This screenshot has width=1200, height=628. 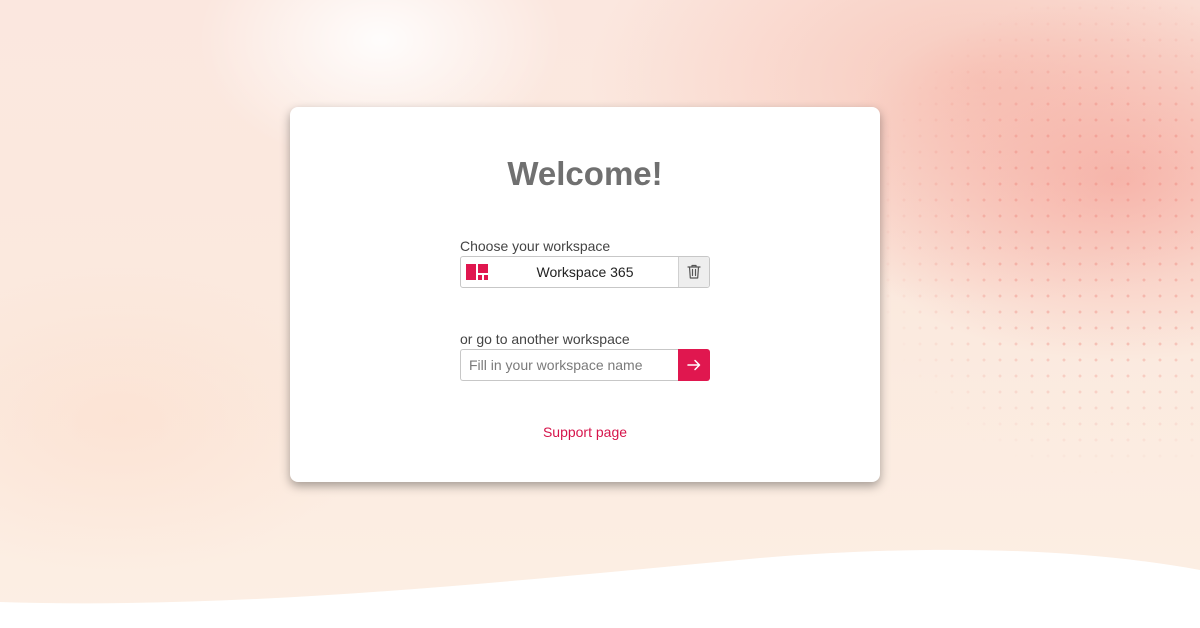 I want to click on choose-workspace-label: Choose your workspace, so click(x=535, y=246).